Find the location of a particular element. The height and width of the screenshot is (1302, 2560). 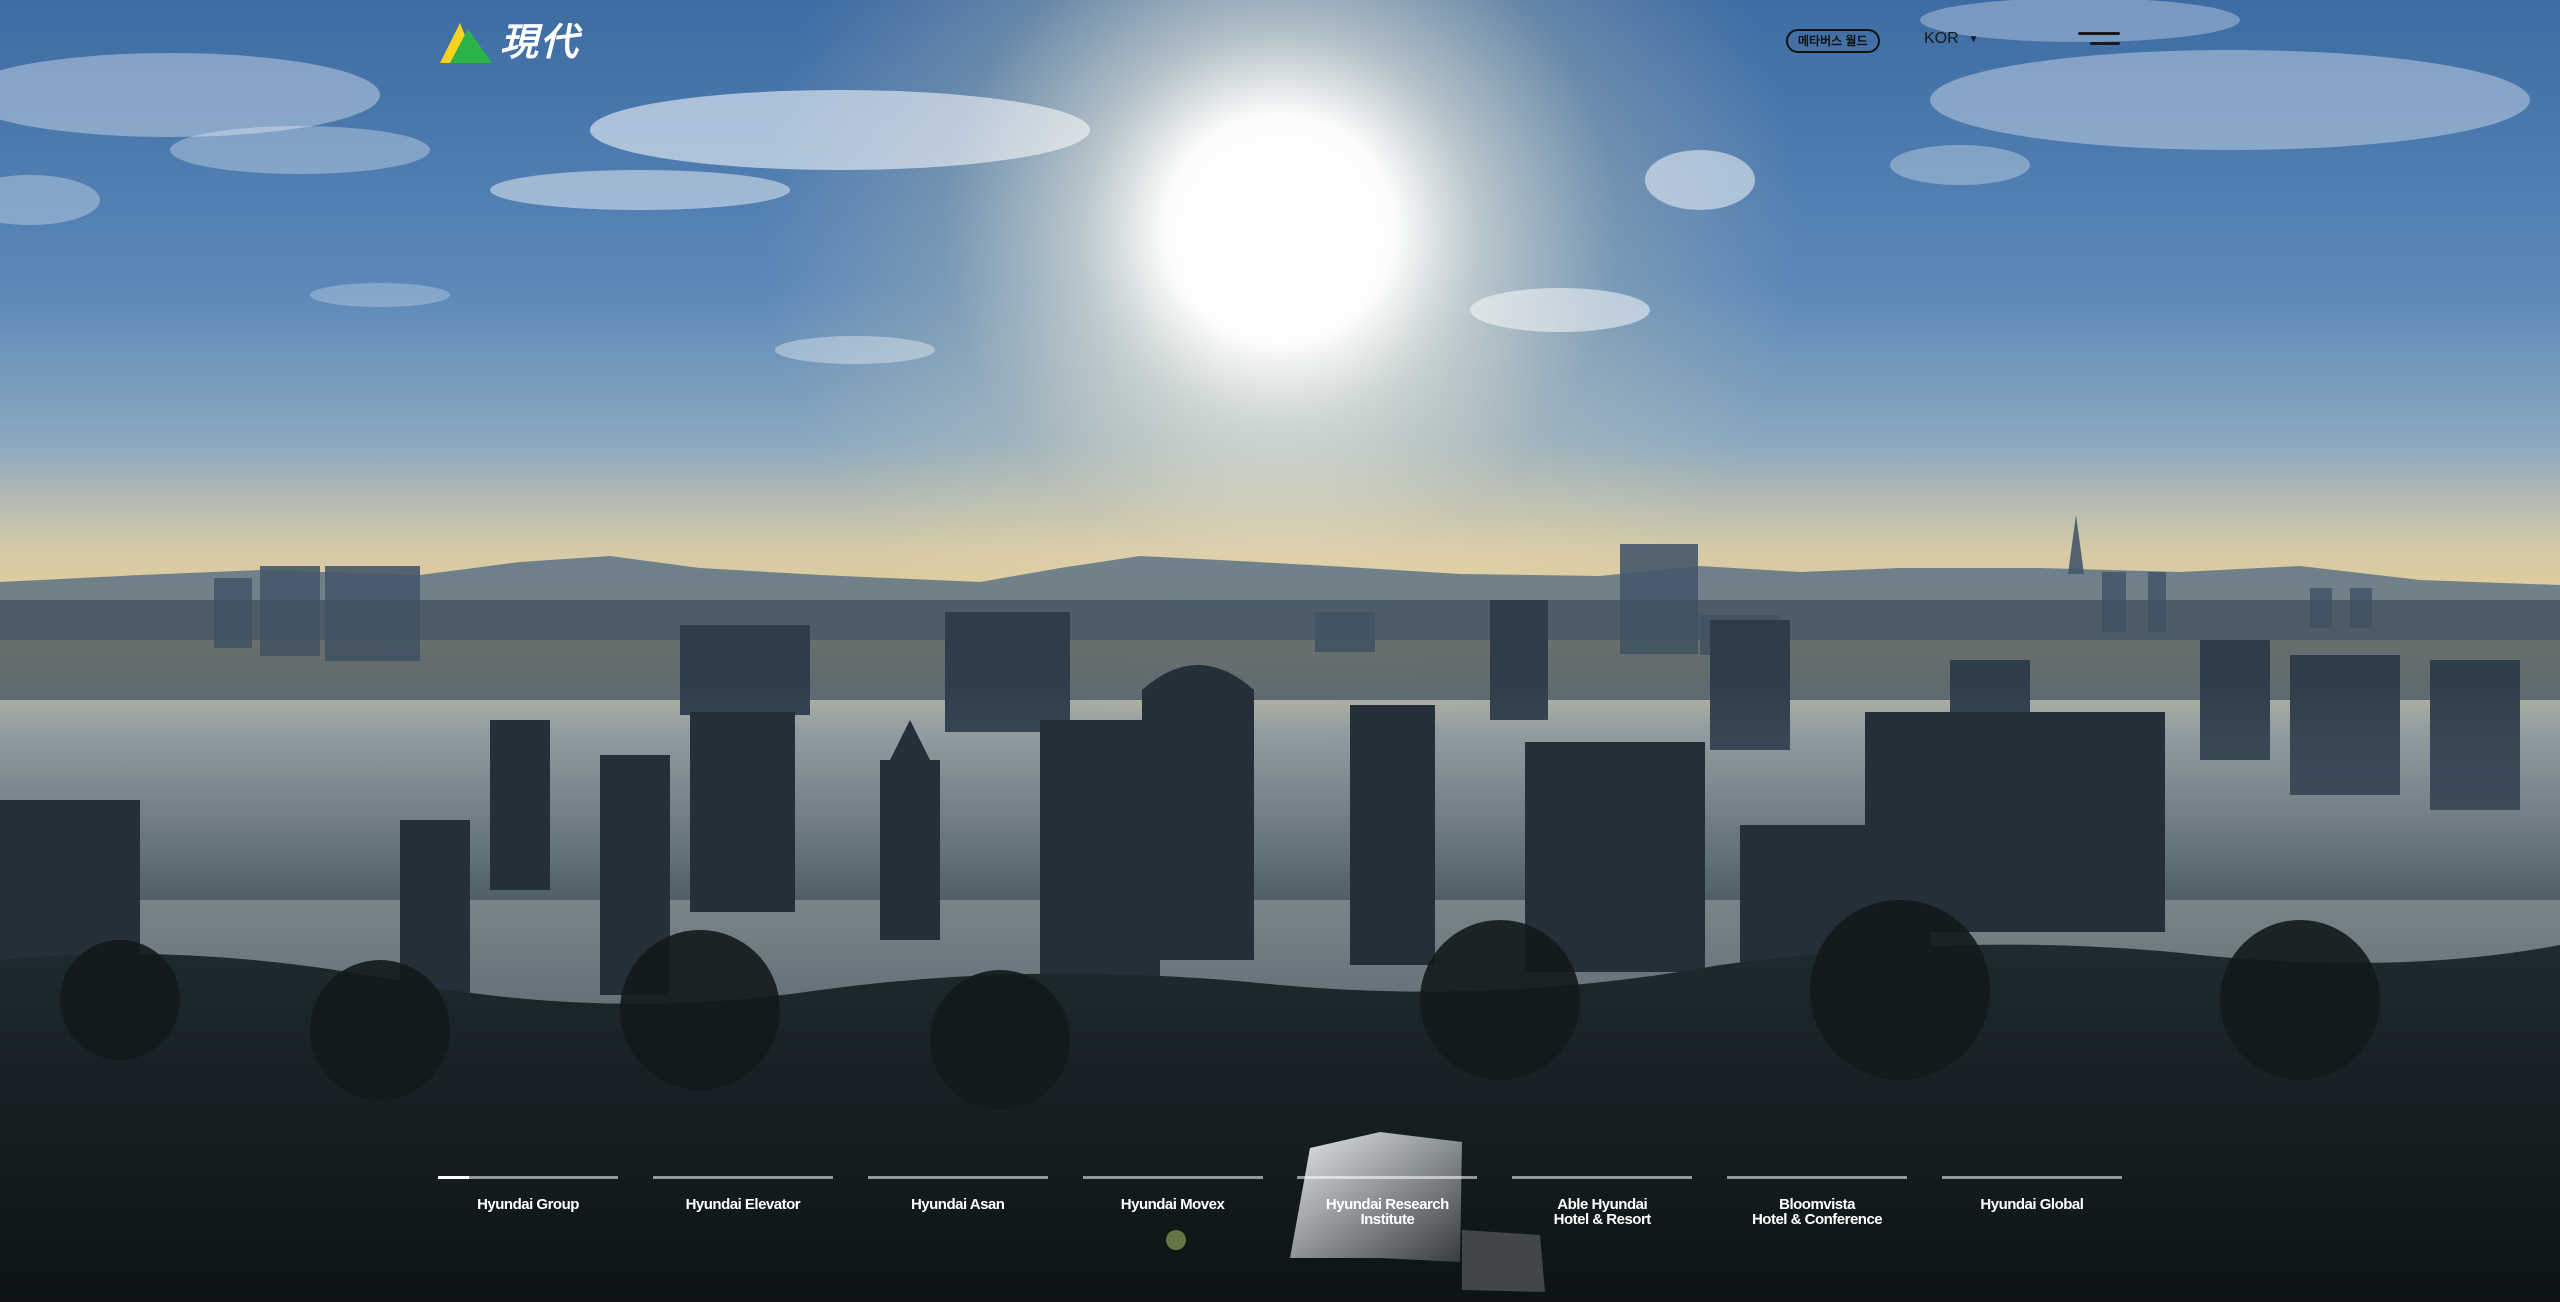

affiliate-tab-bloomvista: Bloomvista Hotel & Conference is located at coordinates (1817, 1202).